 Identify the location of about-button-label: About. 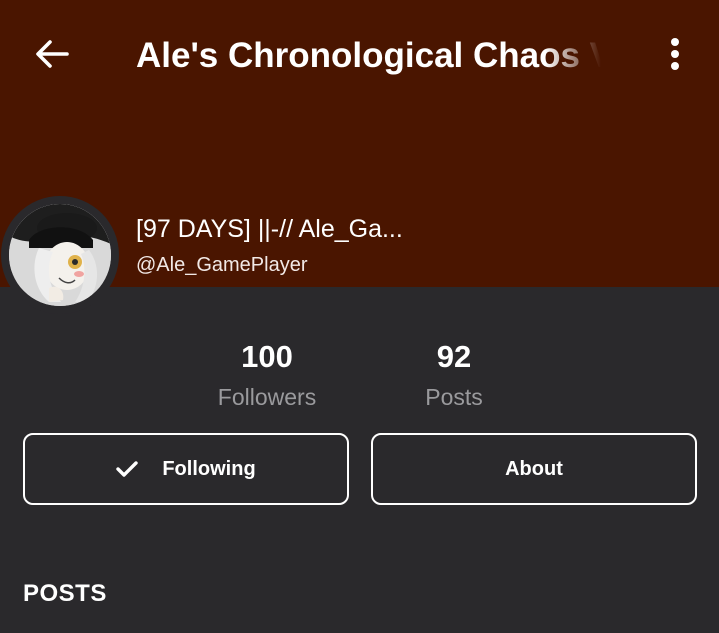
(534, 468).